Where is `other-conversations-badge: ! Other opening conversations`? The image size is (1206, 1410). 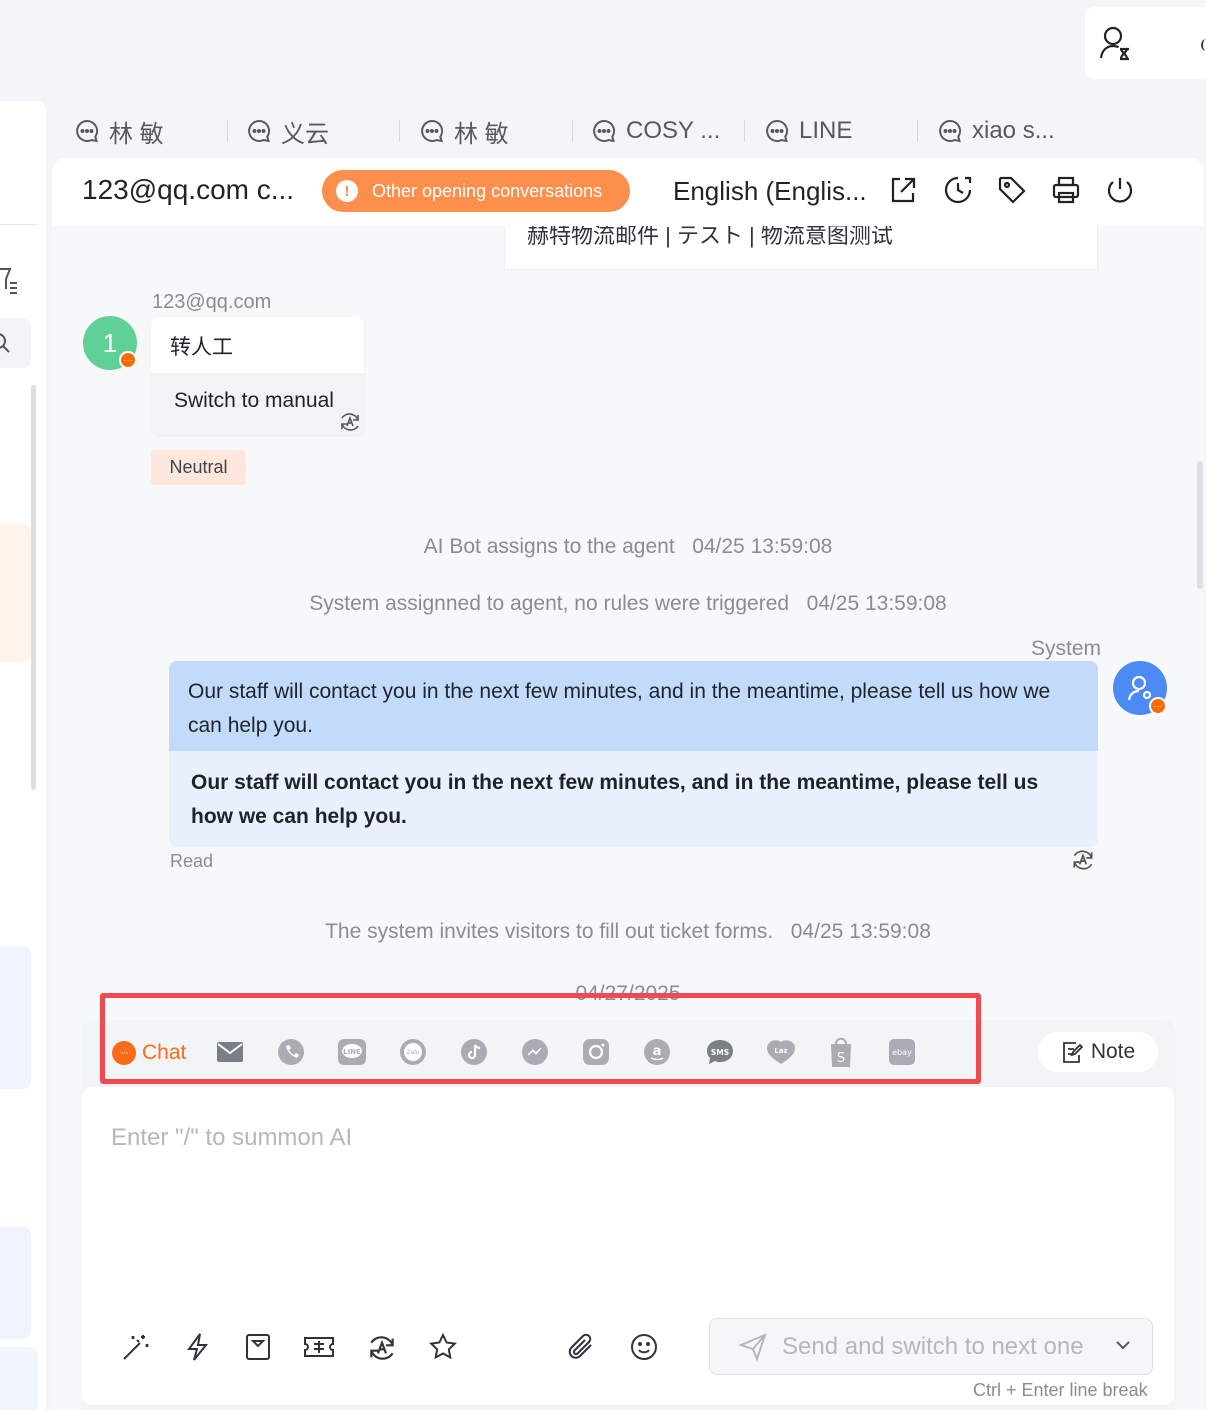
other-conversations-badge: ! Other opening conversations is located at coordinates (476, 191).